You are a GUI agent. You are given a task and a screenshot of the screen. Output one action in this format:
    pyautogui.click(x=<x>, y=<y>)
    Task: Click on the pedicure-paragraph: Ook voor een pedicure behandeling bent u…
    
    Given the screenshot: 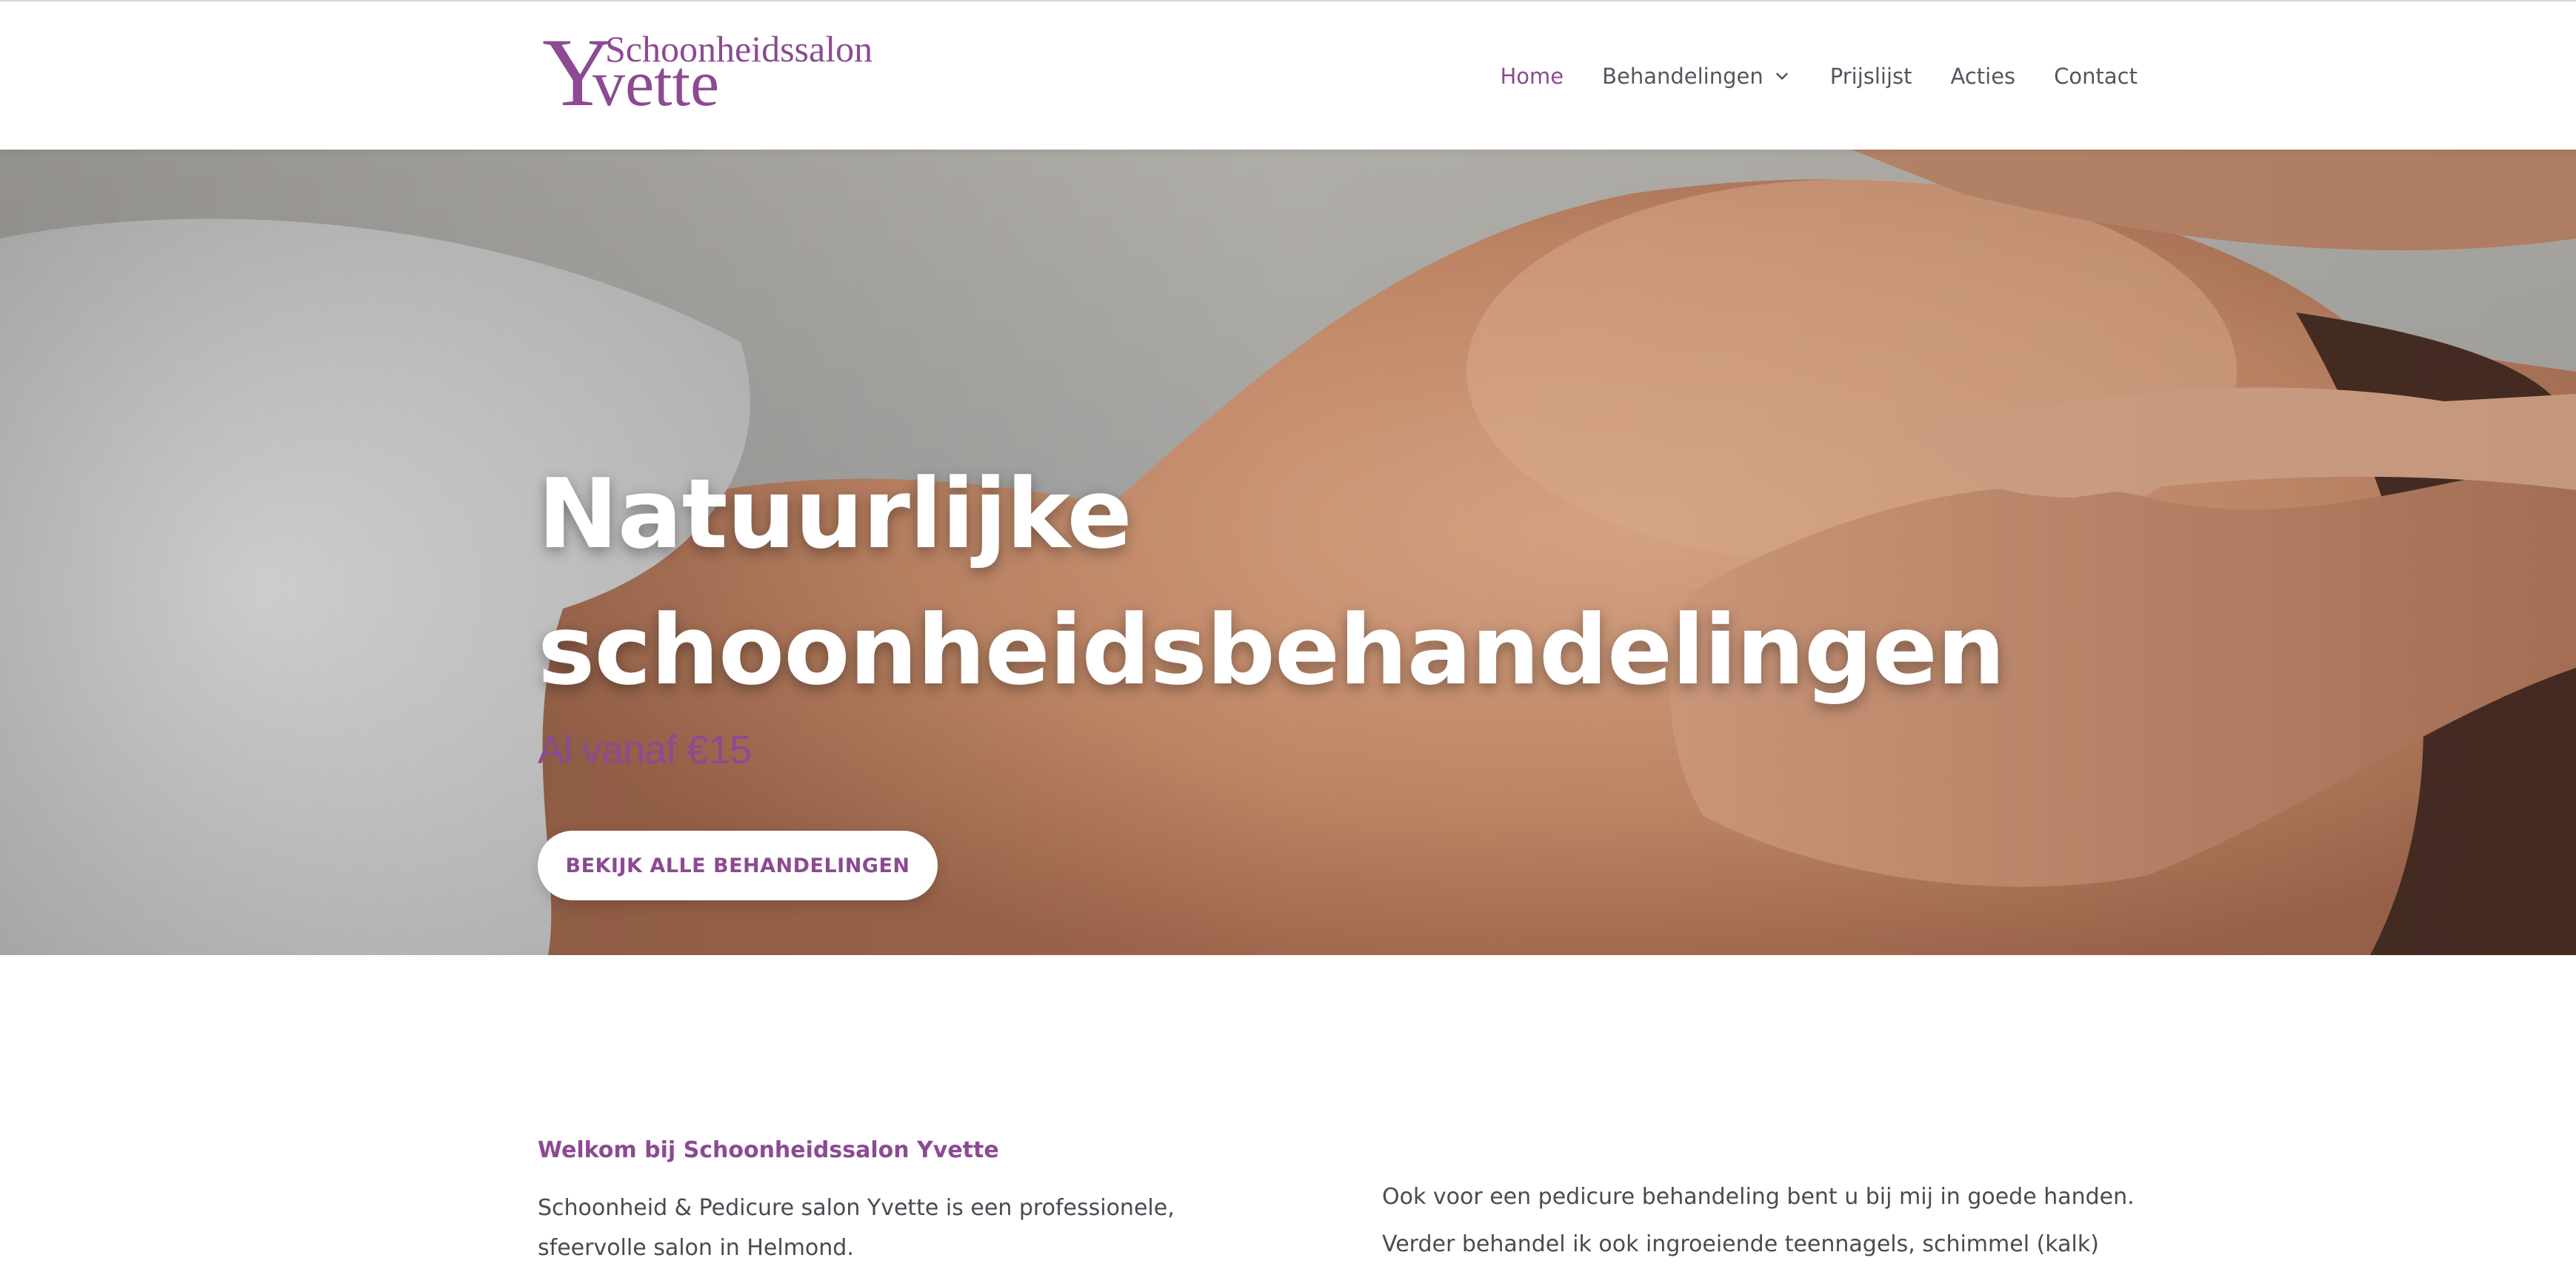 What is the action you would take?
    pyautogui.click(x=1758, y=1197)
    